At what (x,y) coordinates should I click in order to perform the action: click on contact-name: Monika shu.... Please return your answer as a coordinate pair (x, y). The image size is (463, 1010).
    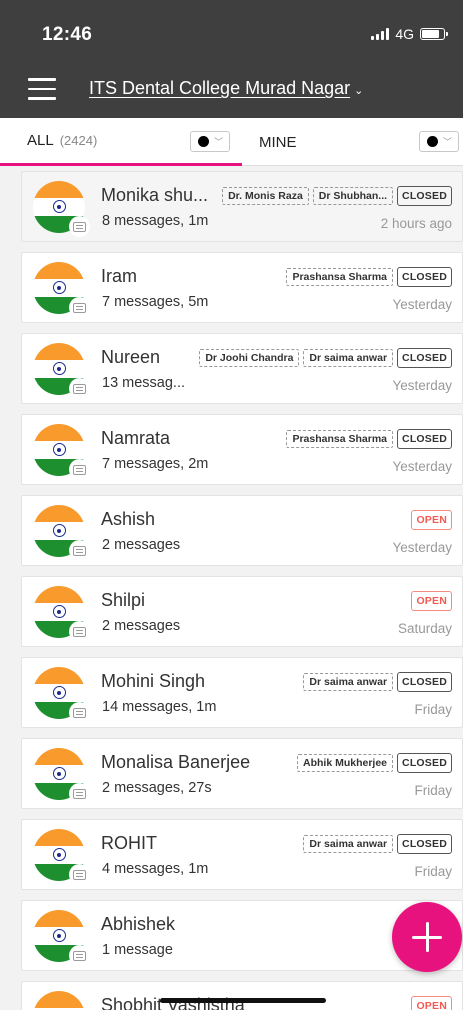
    Looking at the image, I should click on (155, 195).